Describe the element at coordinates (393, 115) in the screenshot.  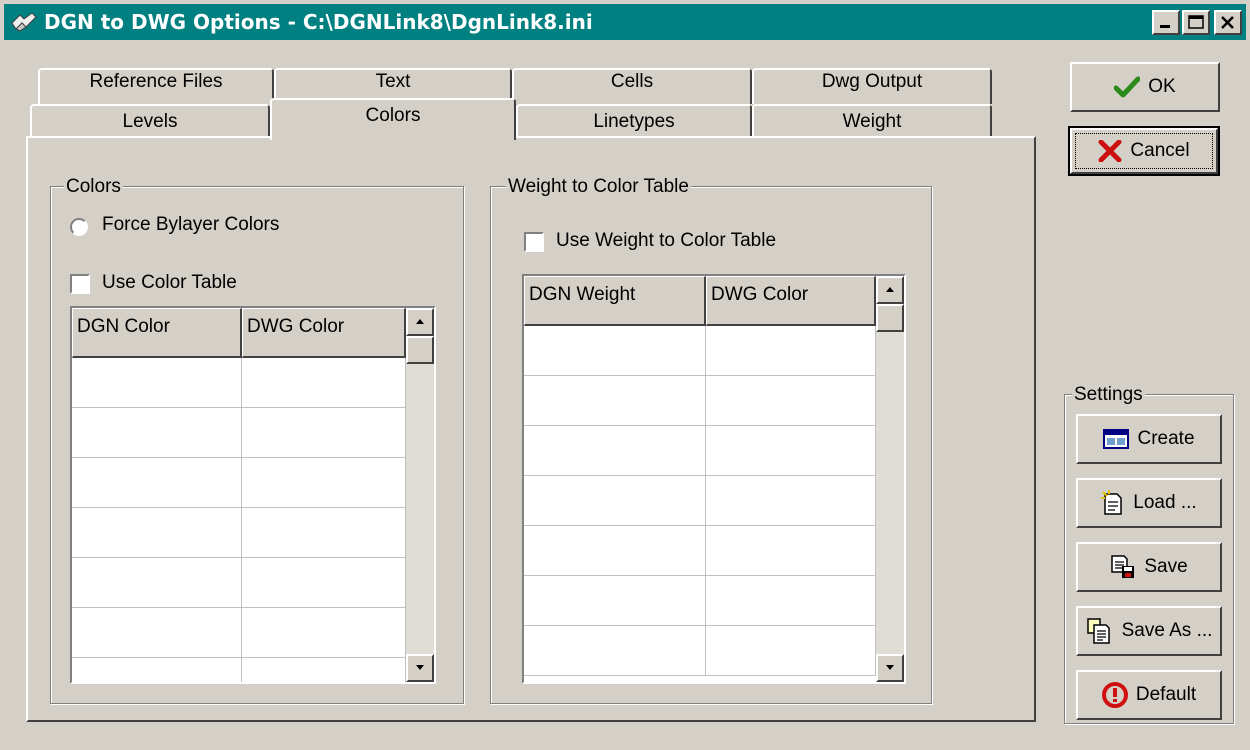
I see `tab-label: Colors` at that location.